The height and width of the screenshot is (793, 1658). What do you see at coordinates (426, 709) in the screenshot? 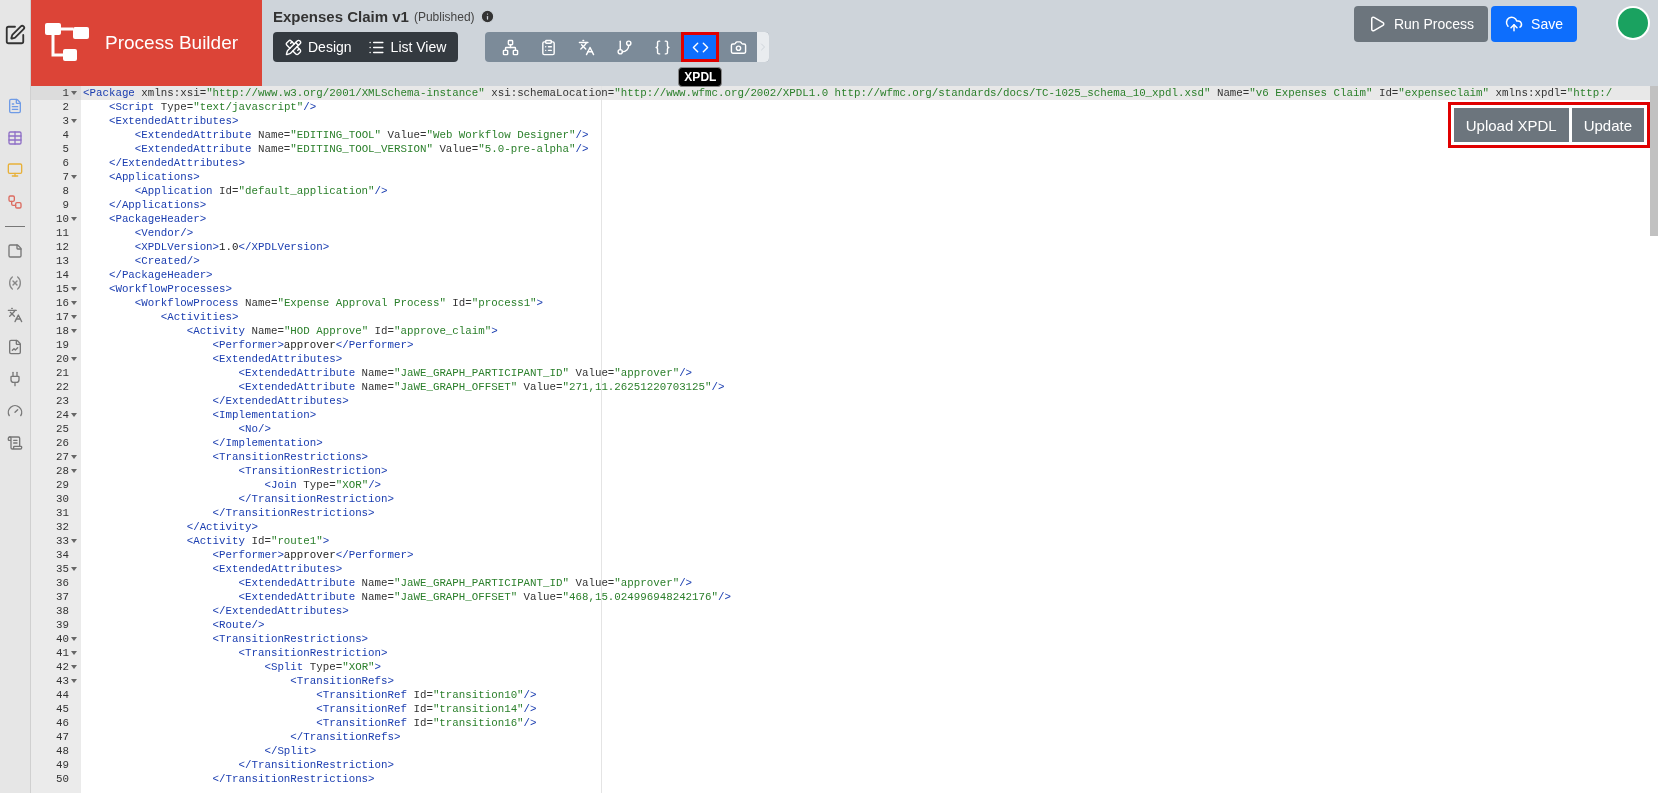
I see `code-line: <TransitionRef Id="transition14"/>` at bounding box center [426, 709].